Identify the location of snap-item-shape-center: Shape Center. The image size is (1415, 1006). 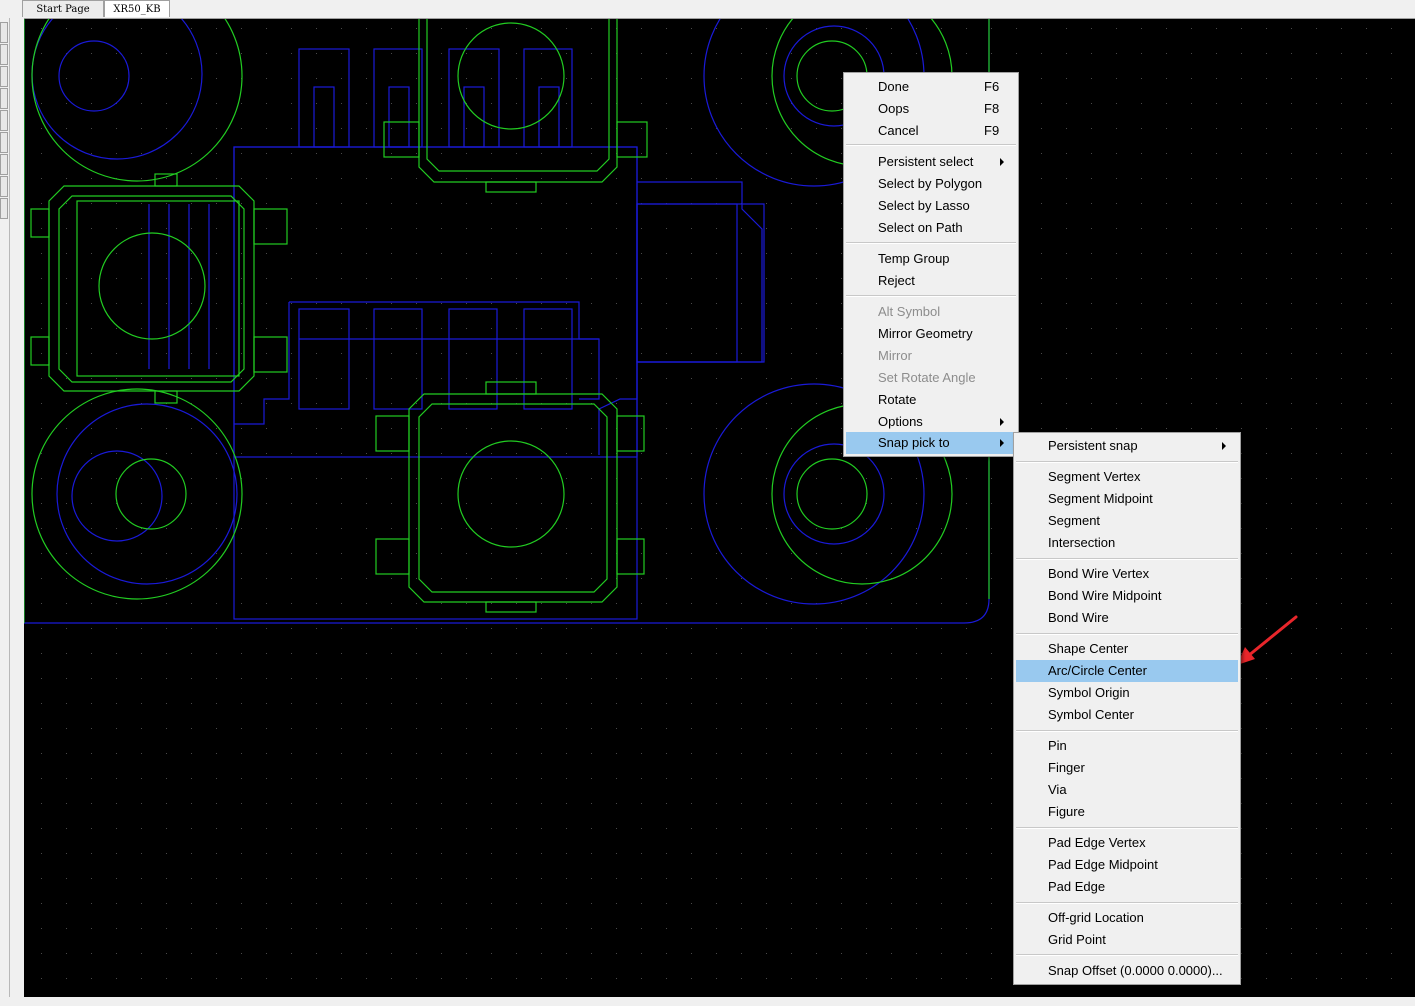
(1127, 649).